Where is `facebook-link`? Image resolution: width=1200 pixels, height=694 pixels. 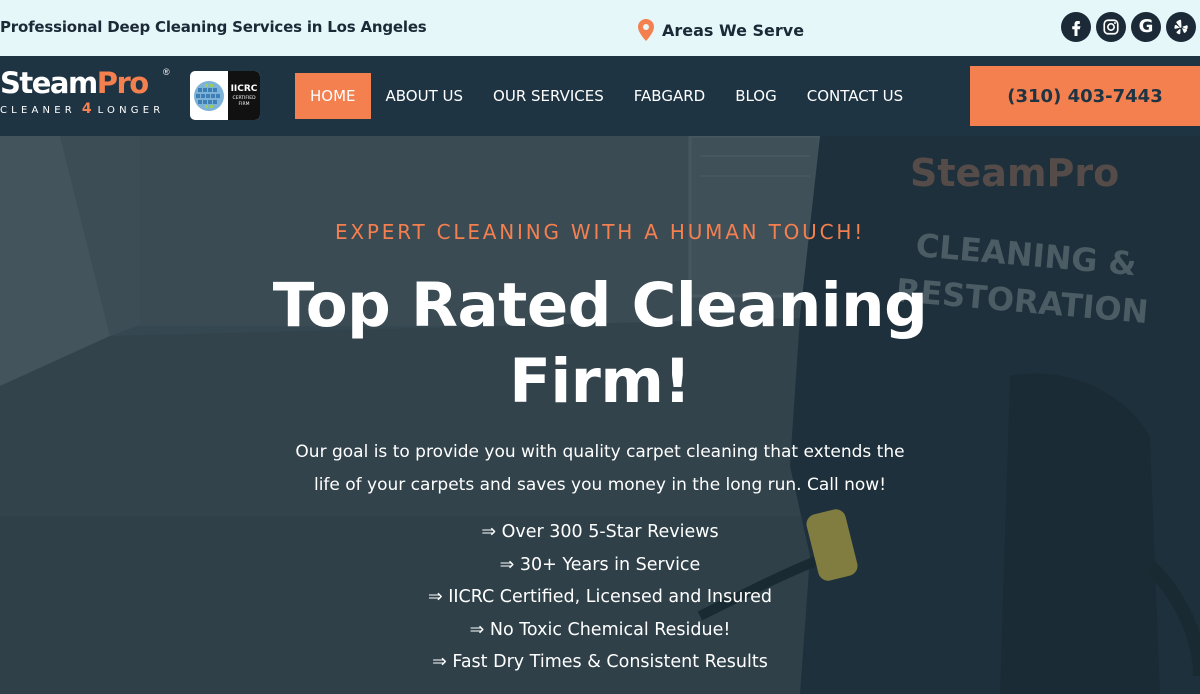
facebook-link is located at coordinates (1076, 27).